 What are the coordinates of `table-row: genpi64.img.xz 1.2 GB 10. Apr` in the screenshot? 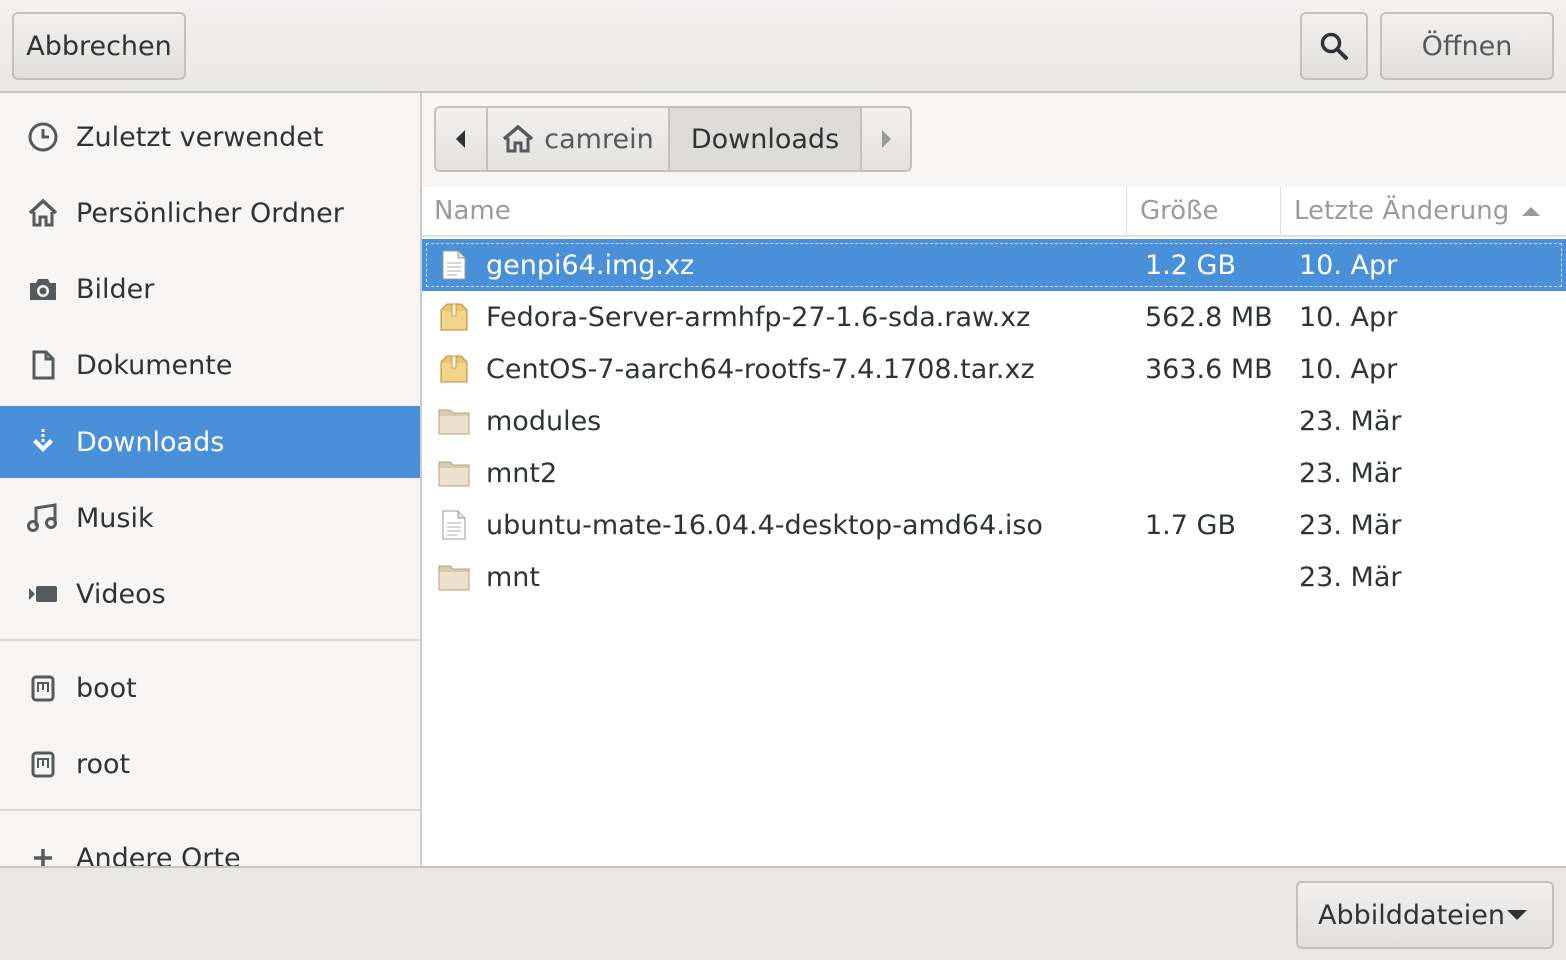 It's located at (994, 265).